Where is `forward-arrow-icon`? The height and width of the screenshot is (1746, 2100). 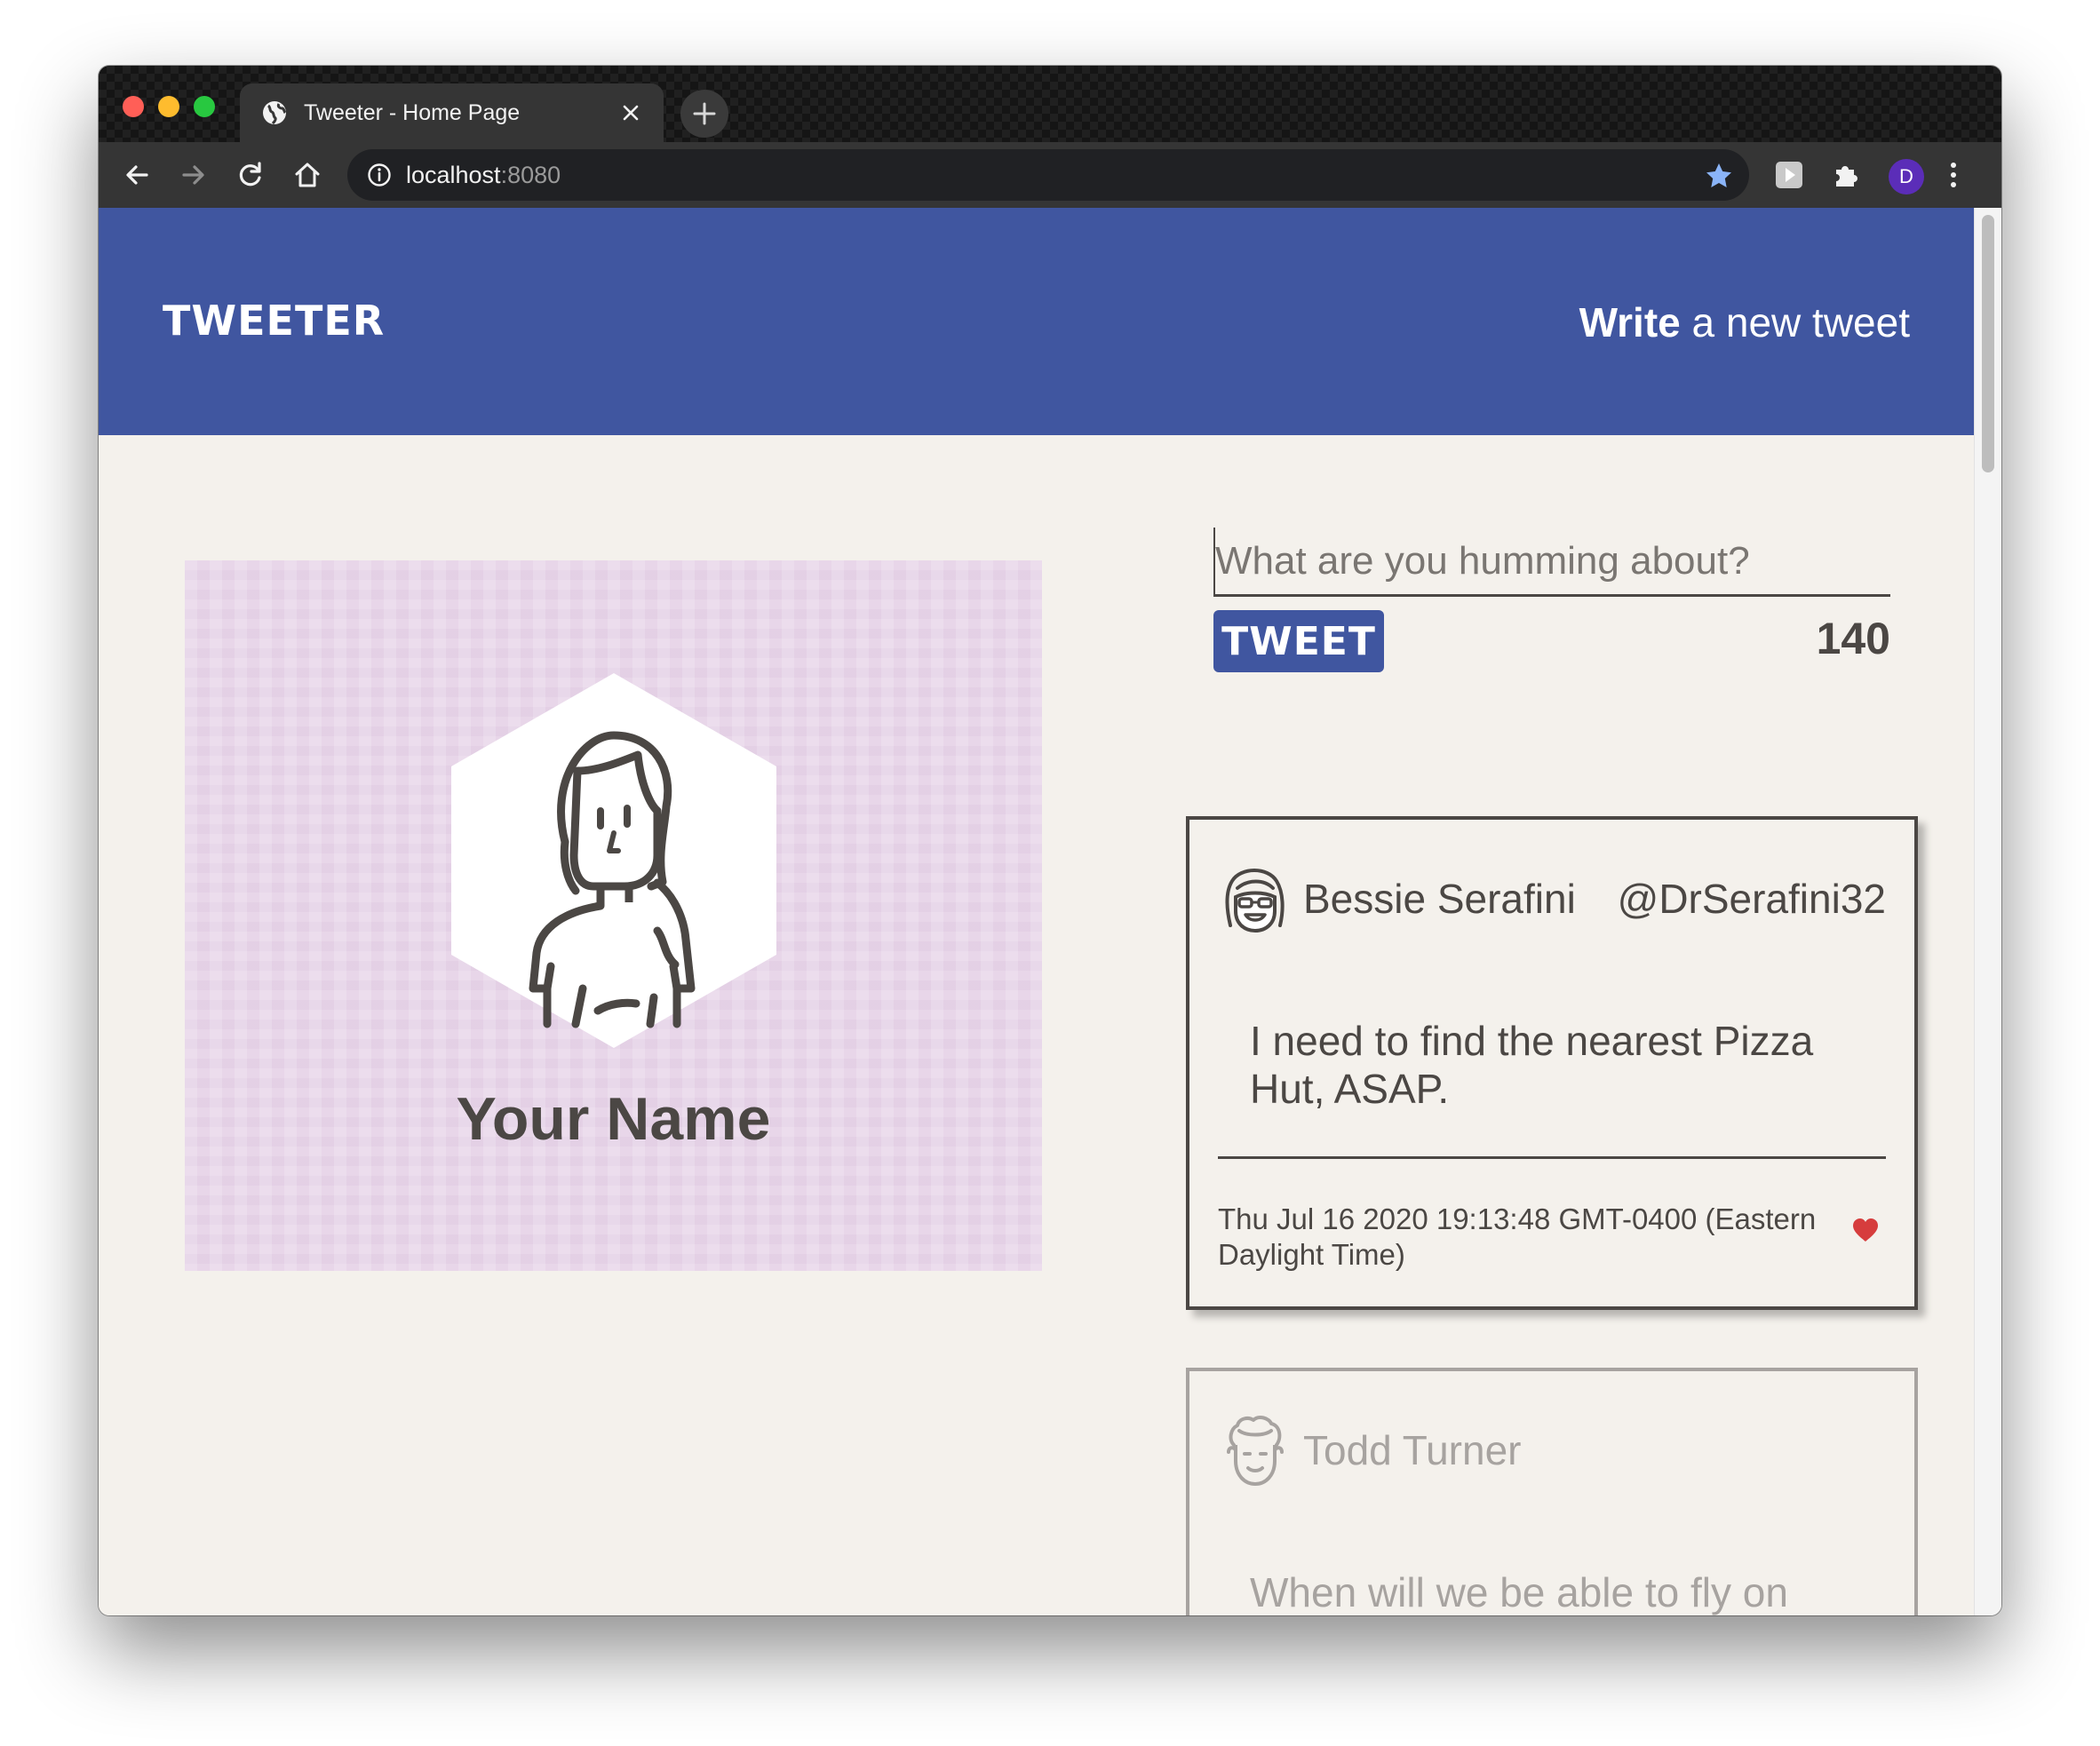 forward-arrow-icon is located at coordinates (194, 175).